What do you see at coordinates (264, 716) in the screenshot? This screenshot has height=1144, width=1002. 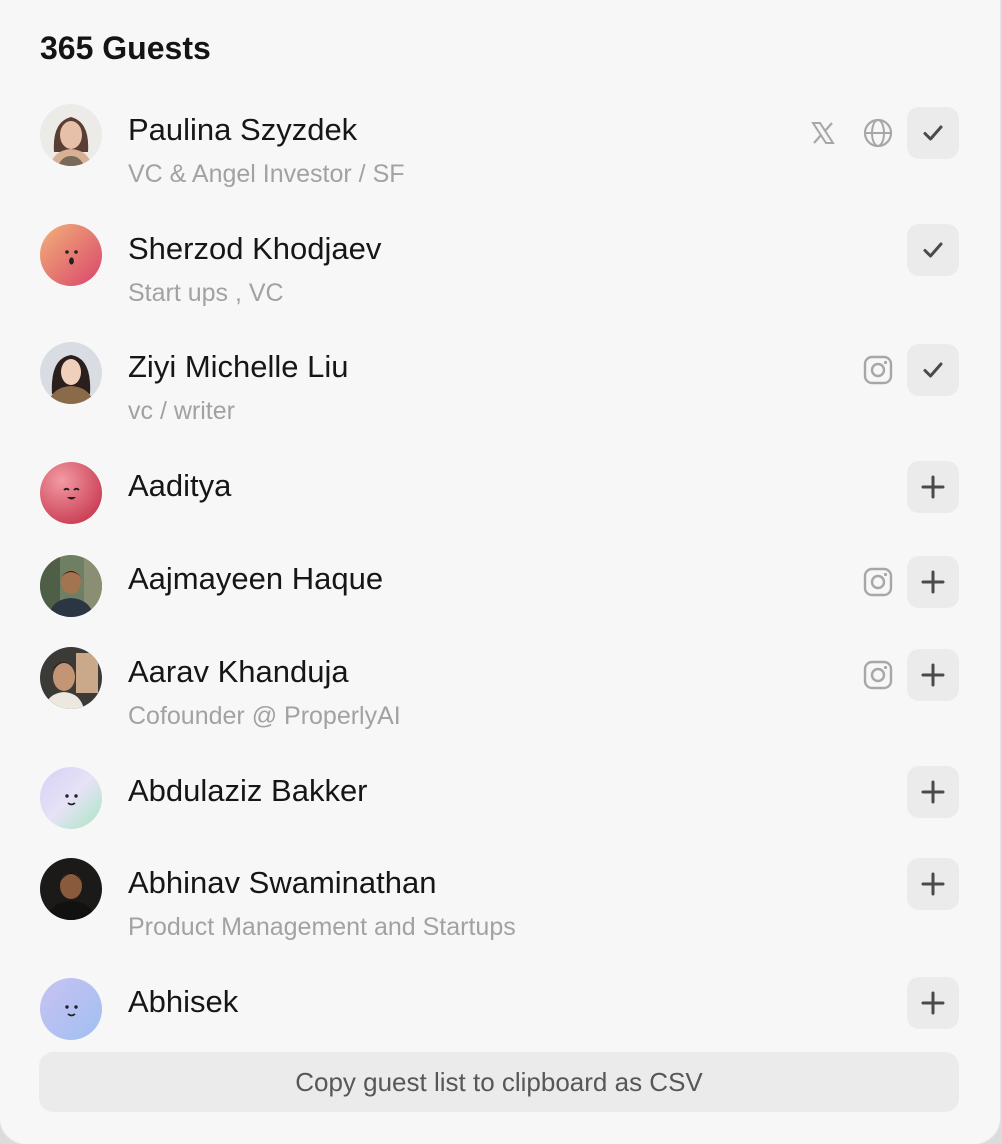 I see `guest-subtitle: Cofounder @ ProperlyAI` at bounding box center [264, 716].